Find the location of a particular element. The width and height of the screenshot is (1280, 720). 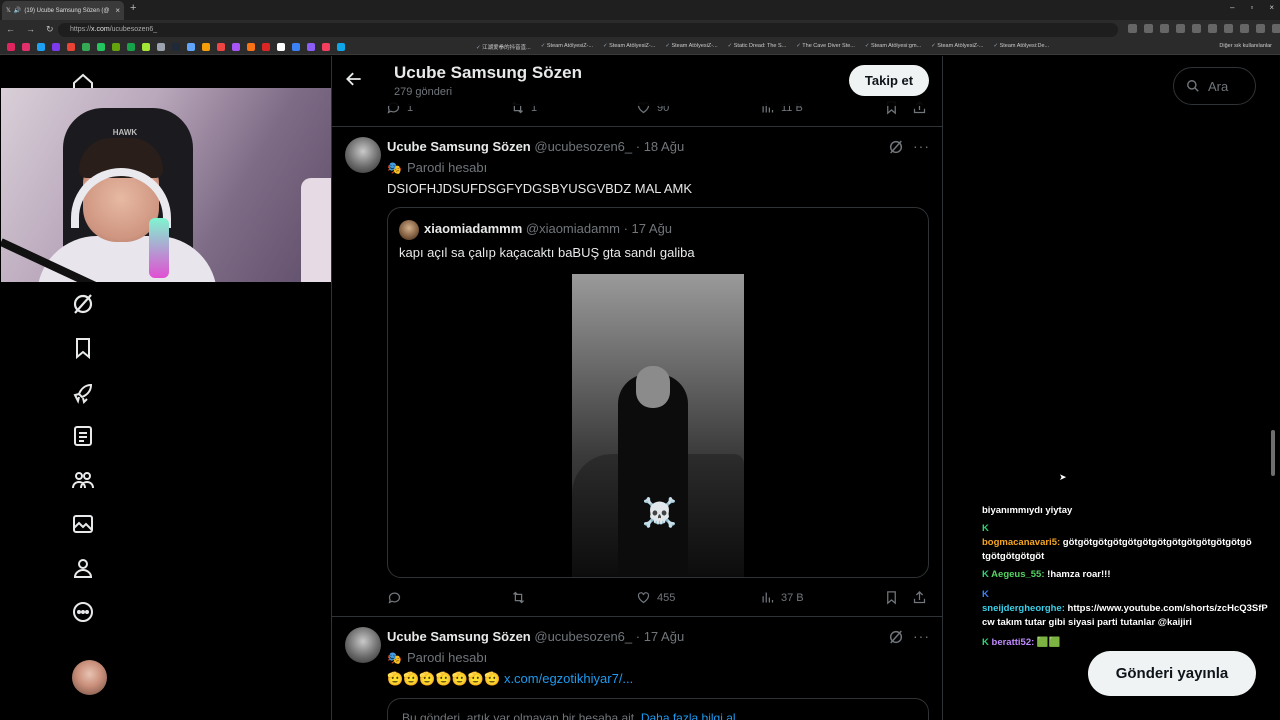

profile-icon is located at coordinates (83, 568).